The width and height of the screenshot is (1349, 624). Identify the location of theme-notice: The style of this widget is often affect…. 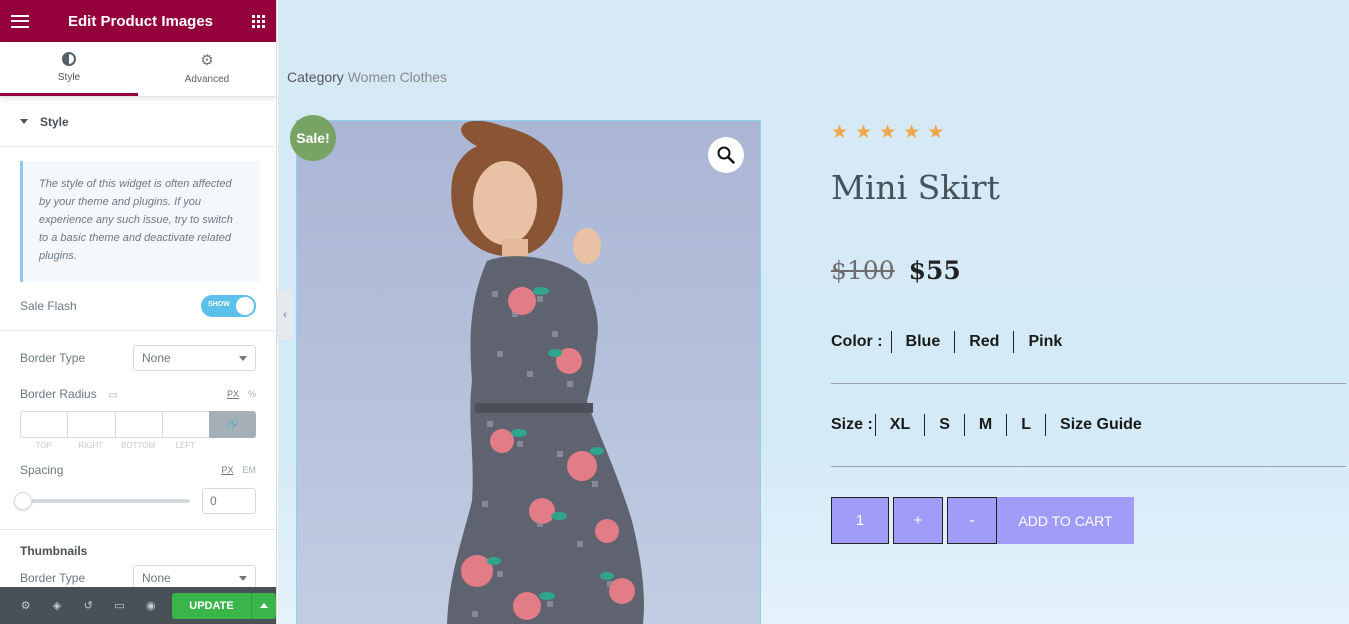
(140, 221).